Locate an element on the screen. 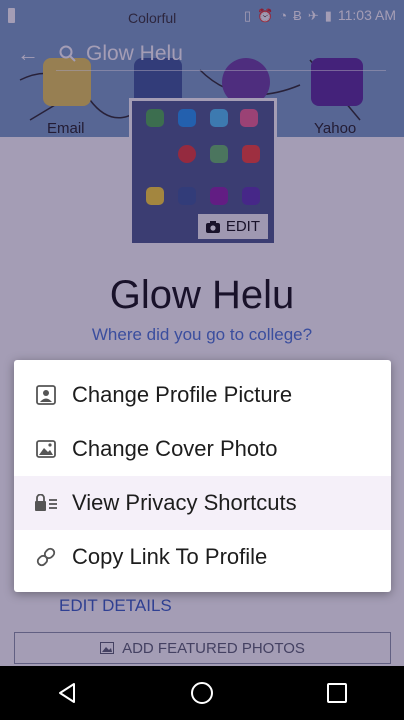  menu-item-label: Copy Link To Profile is located at coordinates (170, 556).